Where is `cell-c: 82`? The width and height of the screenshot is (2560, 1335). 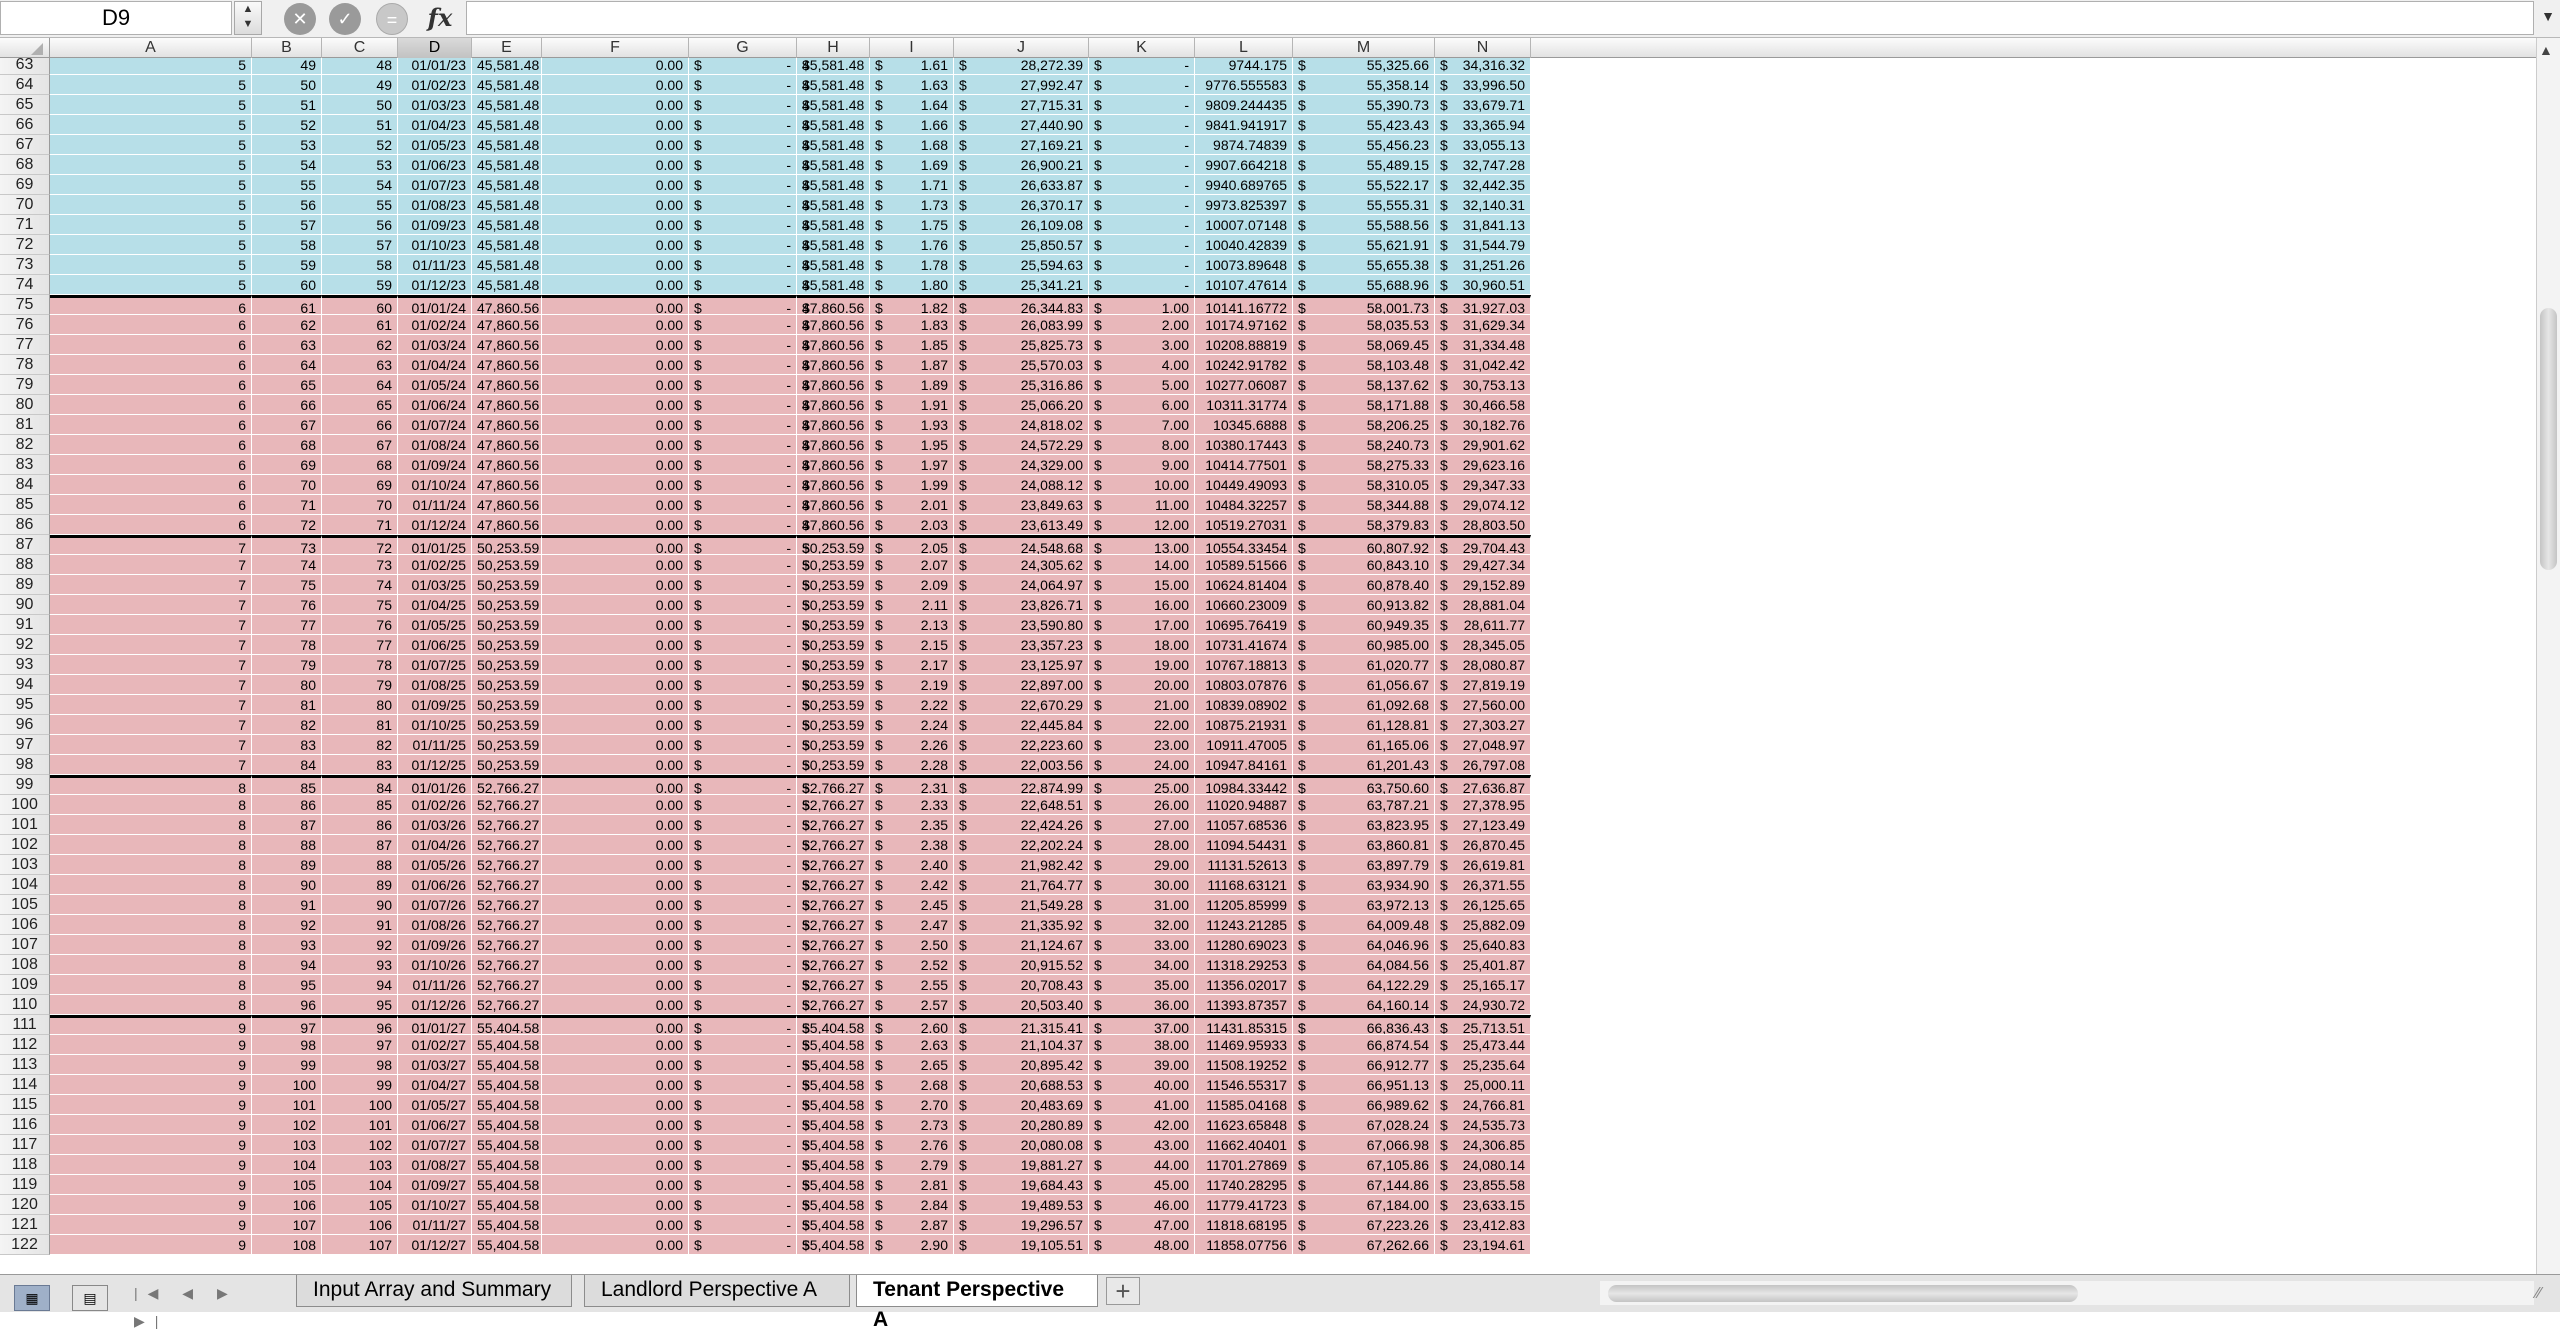 cell-c: 82 is located at coordinates (360, 745).